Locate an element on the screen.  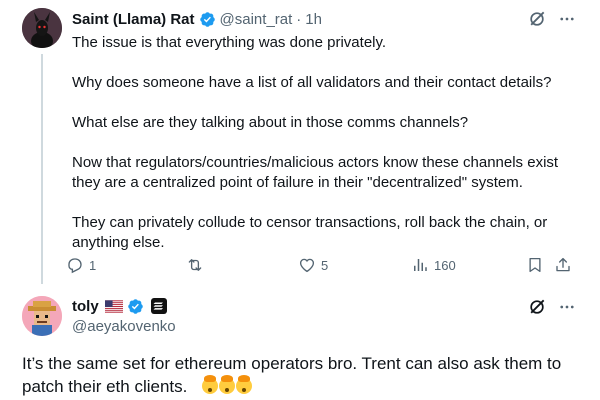
tweet-action-bar: 1 5 160 is located at coordinates (326, 265).